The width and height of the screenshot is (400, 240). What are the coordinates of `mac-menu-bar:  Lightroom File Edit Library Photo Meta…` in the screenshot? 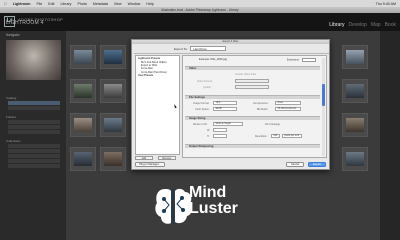 It's located at (200, 3).